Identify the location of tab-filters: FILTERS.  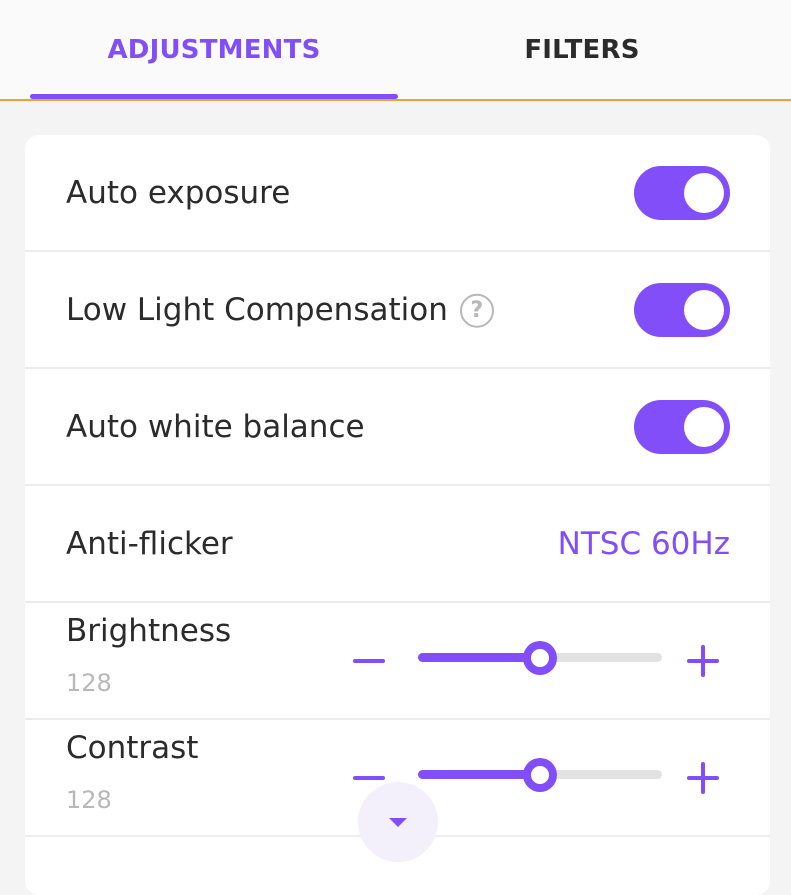
(582, 49).